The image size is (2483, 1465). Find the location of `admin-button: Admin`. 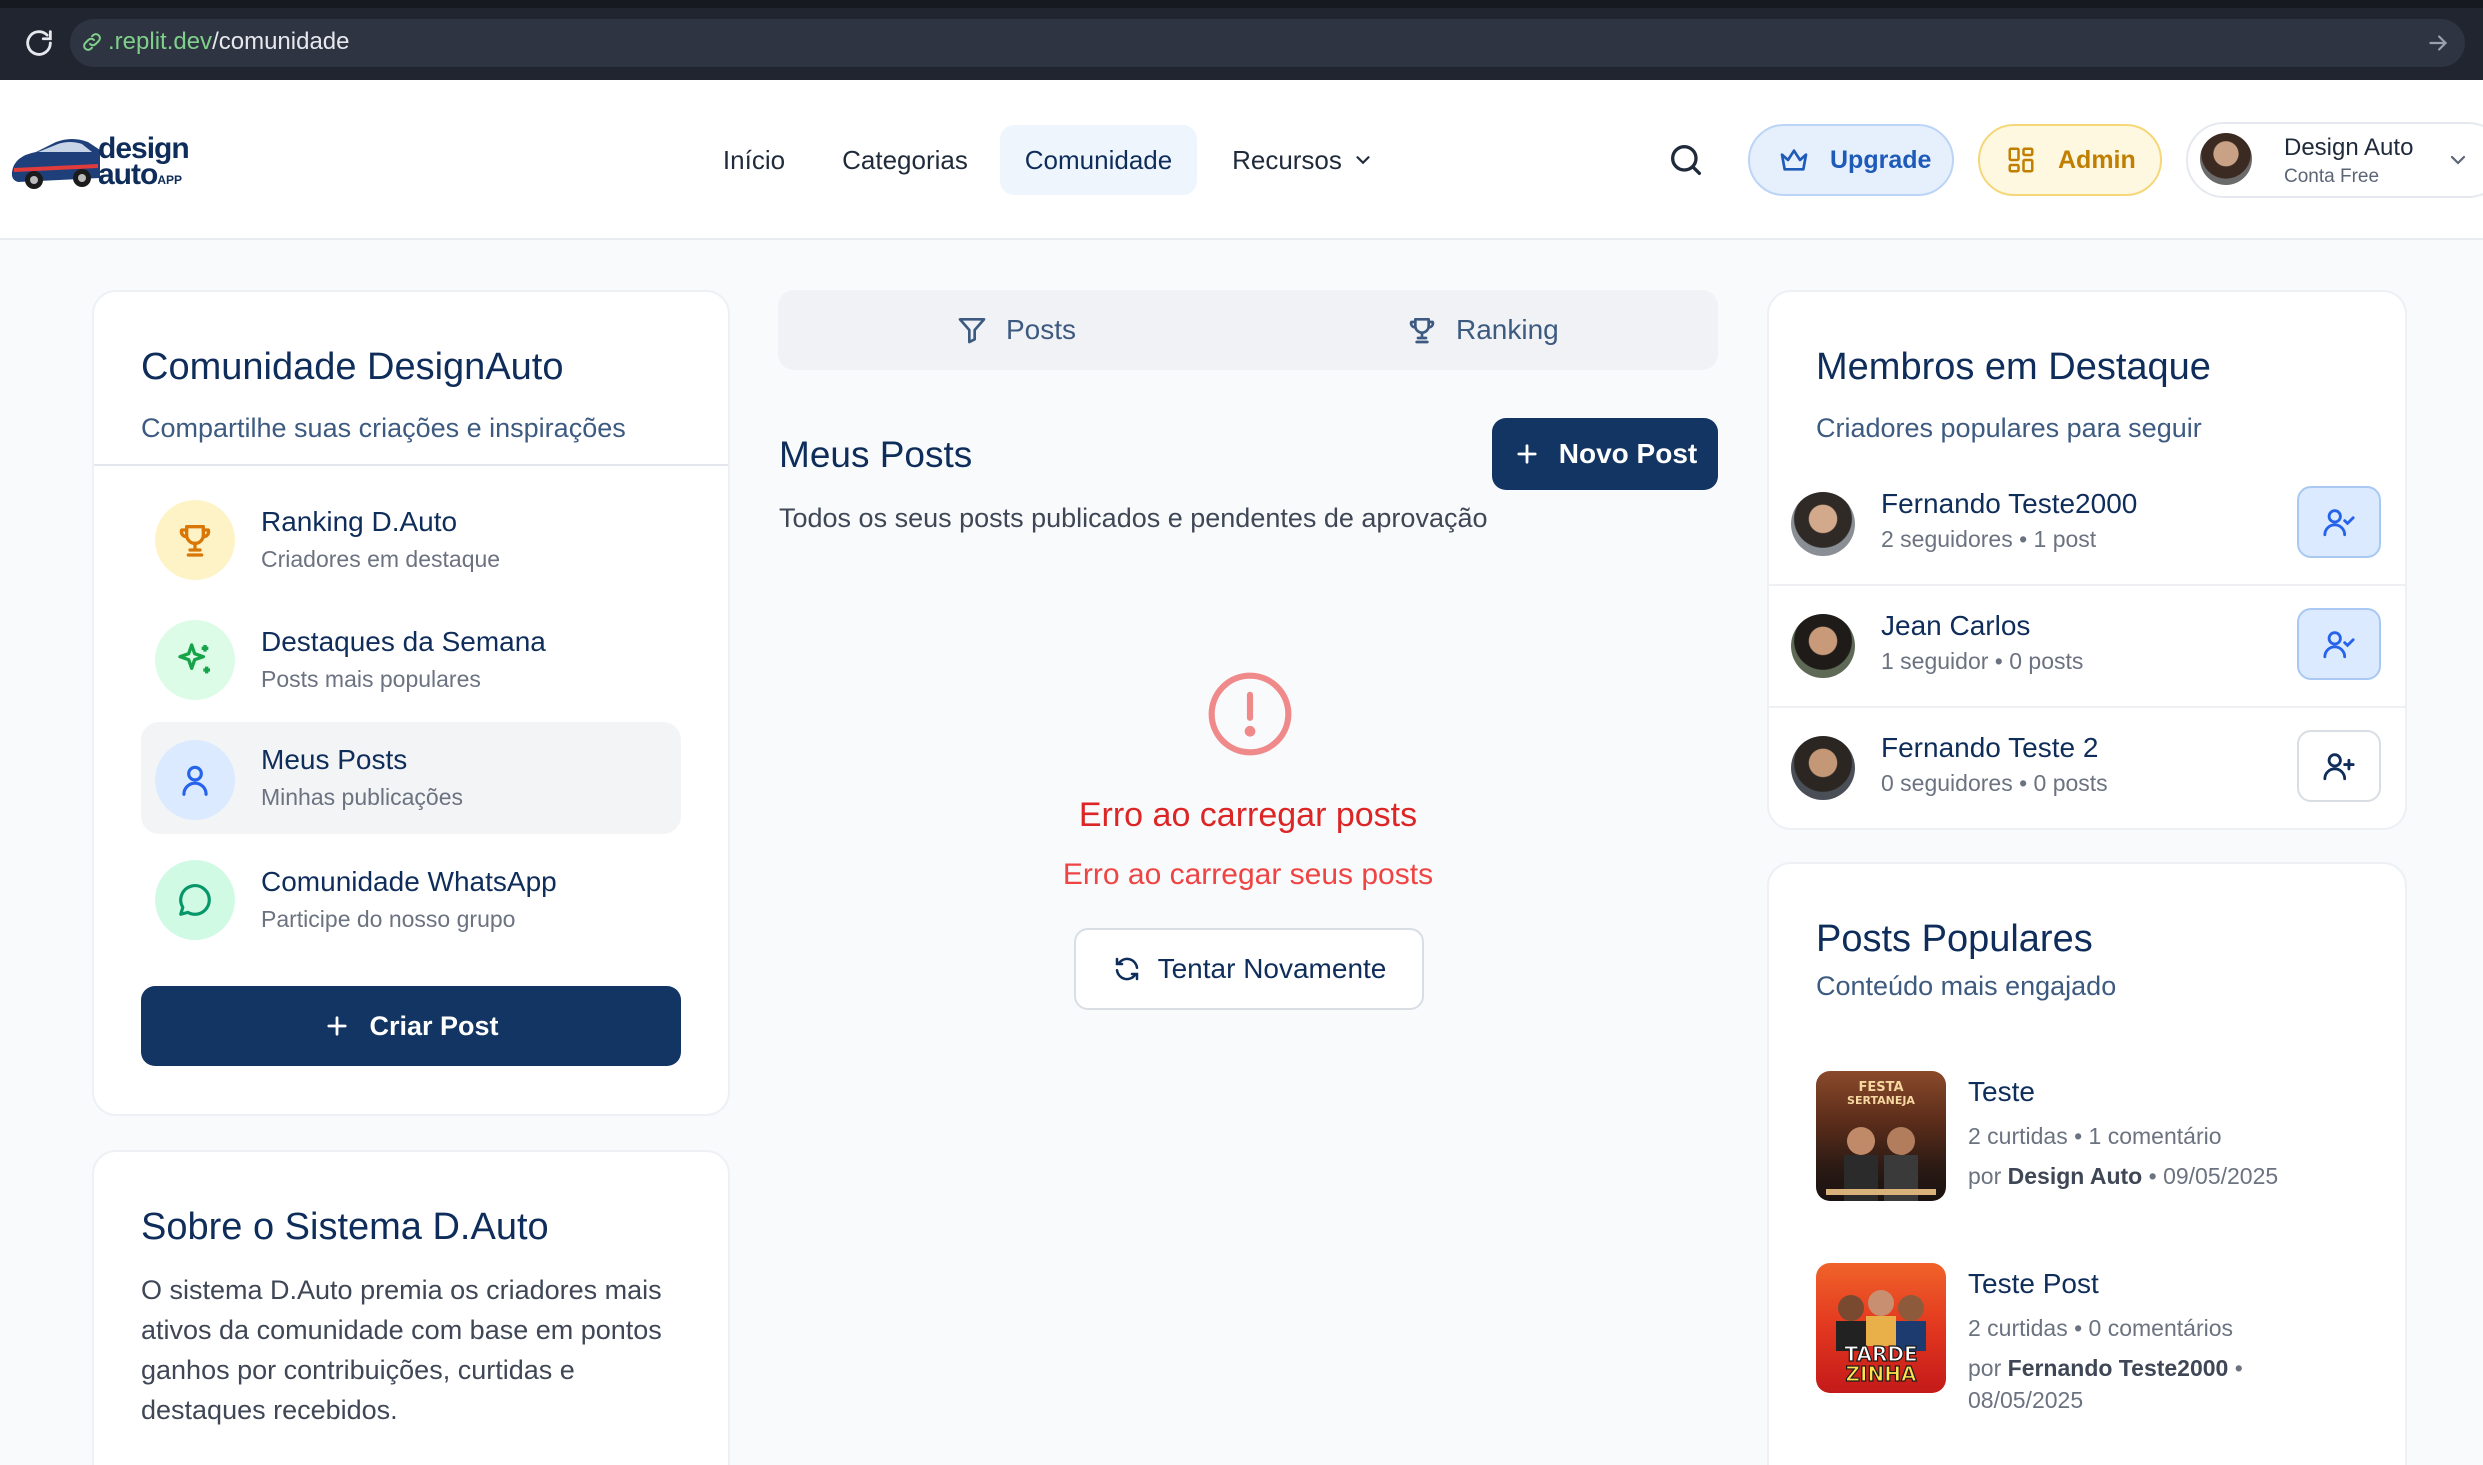

admin-button: Admin is located at coordinates (2070, 160).